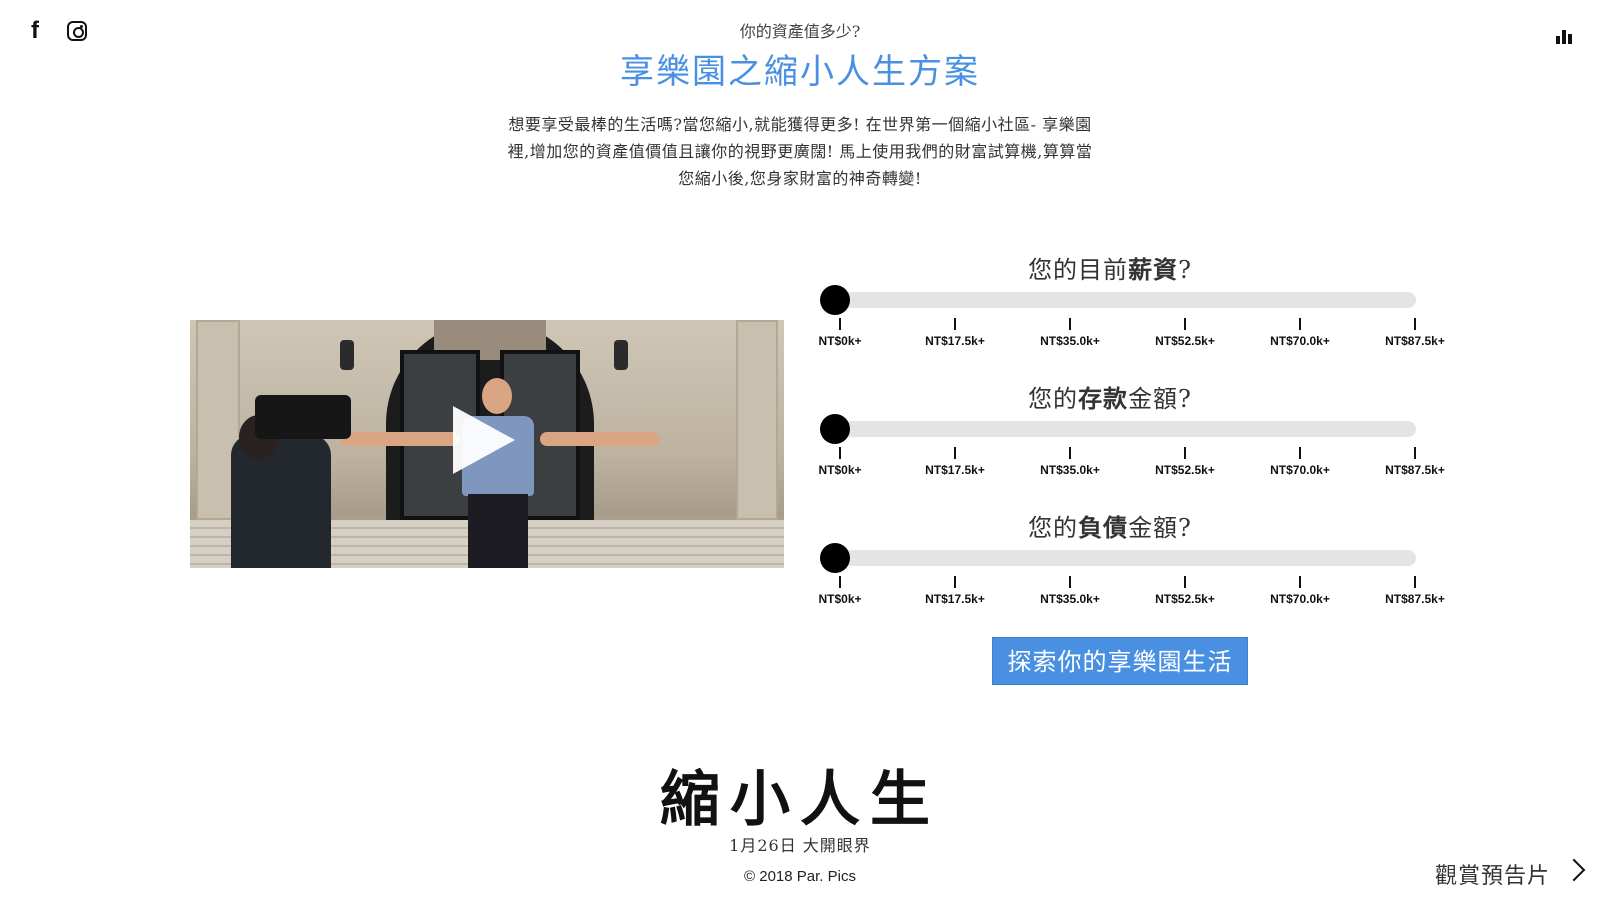  I want to click on trailer-video, so click(487, 444).